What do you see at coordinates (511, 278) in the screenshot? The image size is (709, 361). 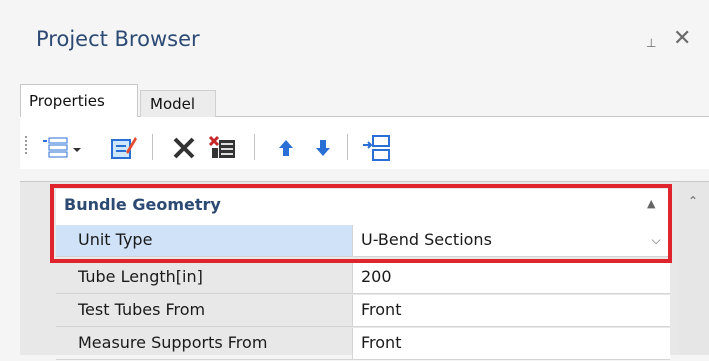 I see `property-value: 200` at bounding box center [511, 278].